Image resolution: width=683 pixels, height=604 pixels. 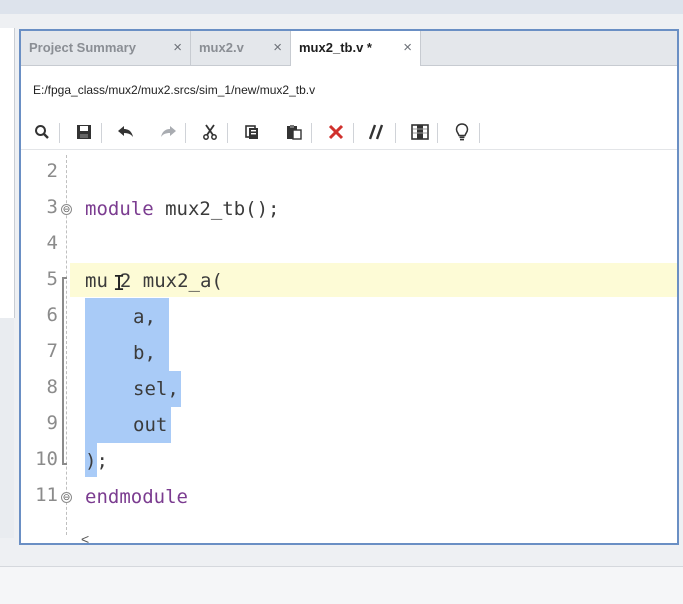 I want to click on keyword: endmodule, so click(x=136, y=497).